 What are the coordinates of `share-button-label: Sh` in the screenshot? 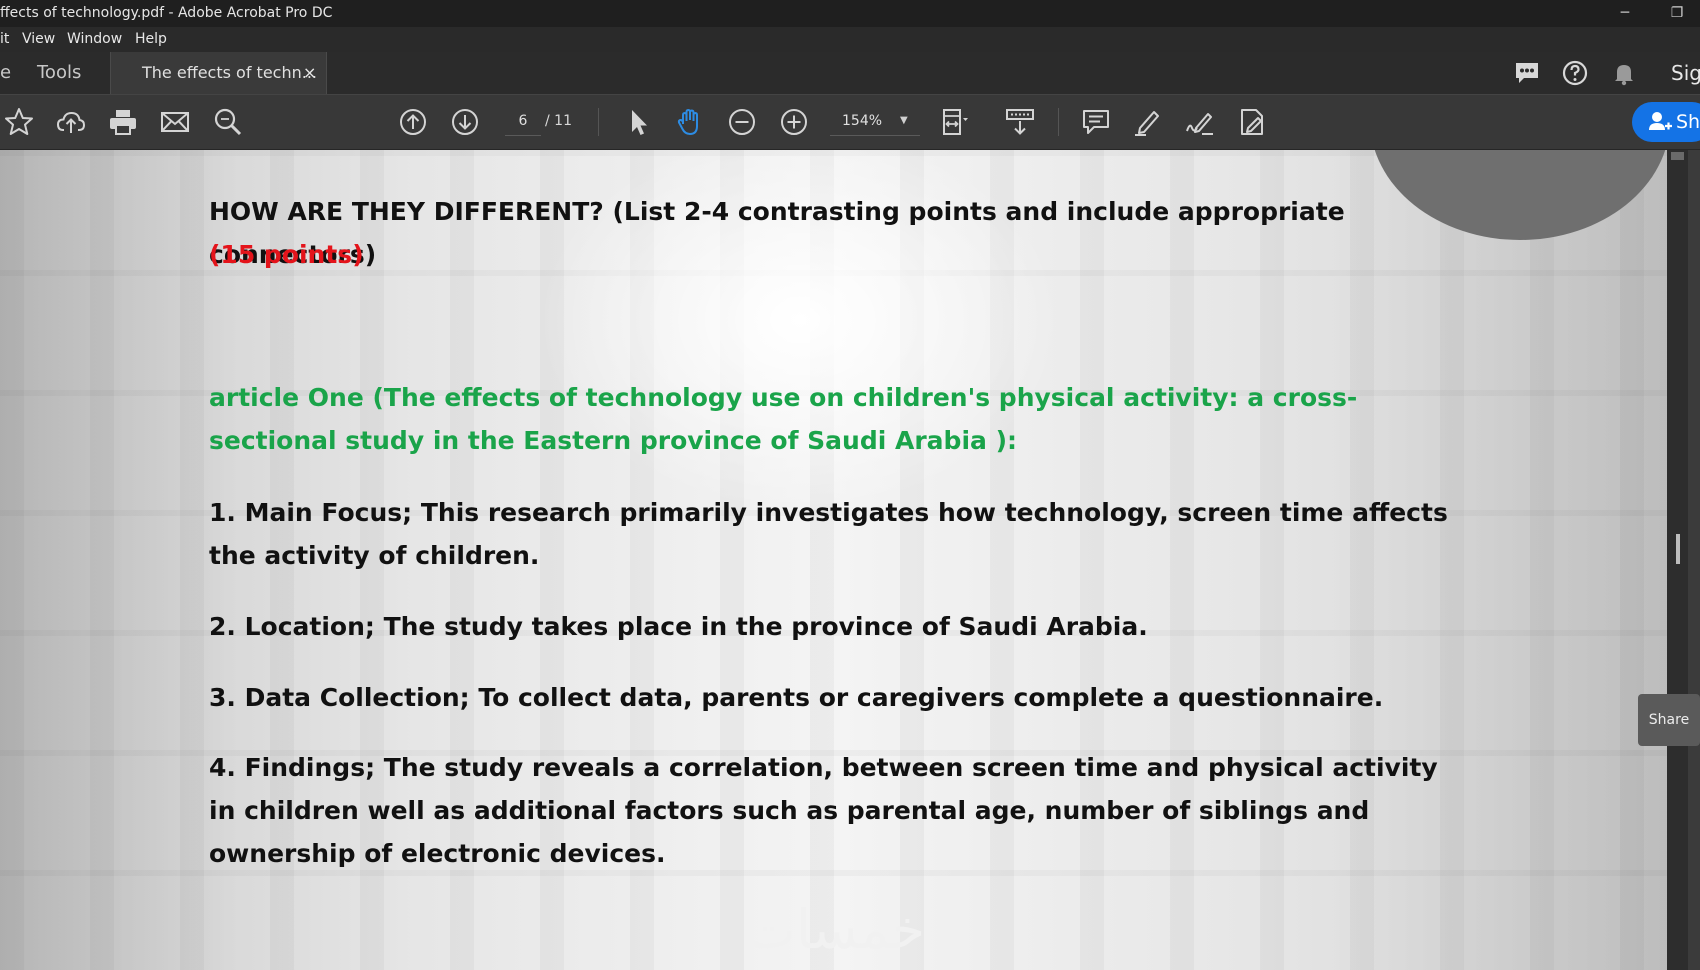 It's located at (1688, 122).